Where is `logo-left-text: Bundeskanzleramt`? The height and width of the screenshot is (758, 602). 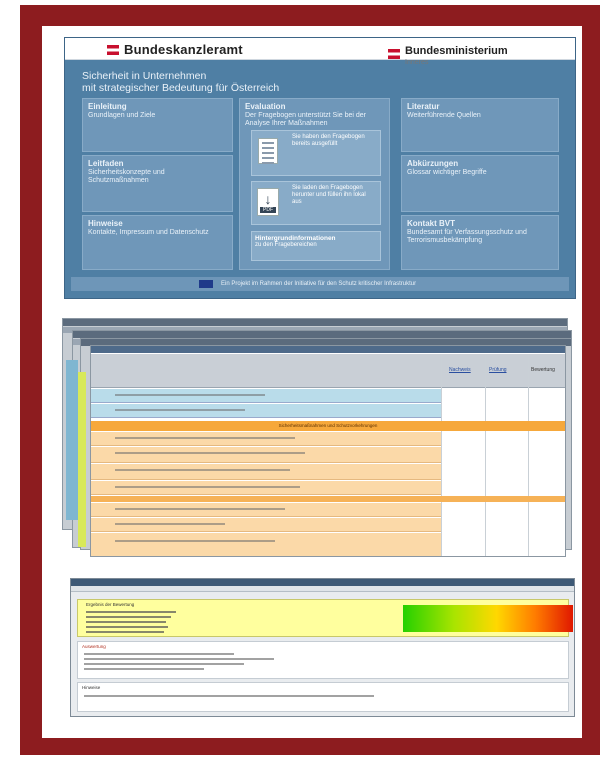
logo-left-text: Bundeskanzleramt is located at coordinates (183, 49).